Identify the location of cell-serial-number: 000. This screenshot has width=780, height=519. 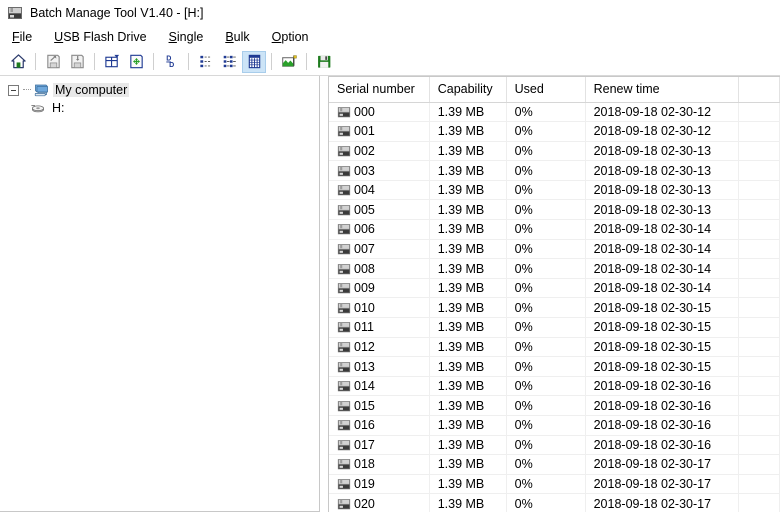
(379, 112).